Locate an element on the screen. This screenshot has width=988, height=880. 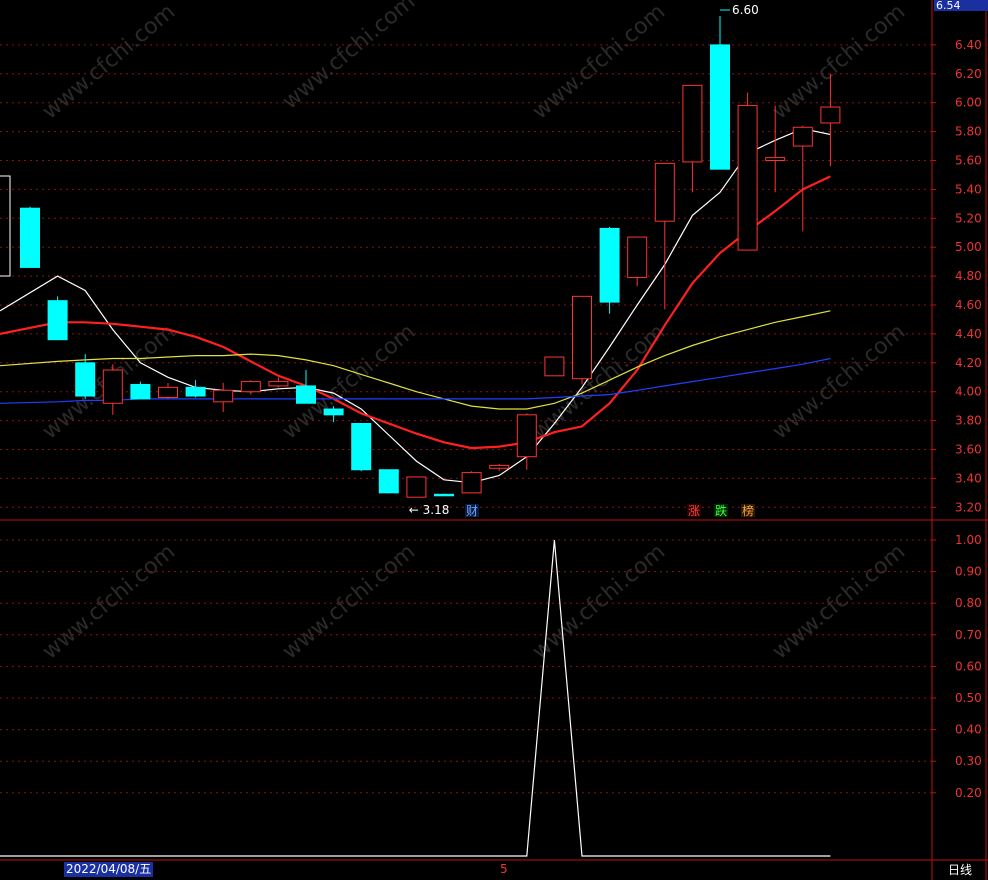
price-tick-label: 6.20 is located at coordinates (968, 74).